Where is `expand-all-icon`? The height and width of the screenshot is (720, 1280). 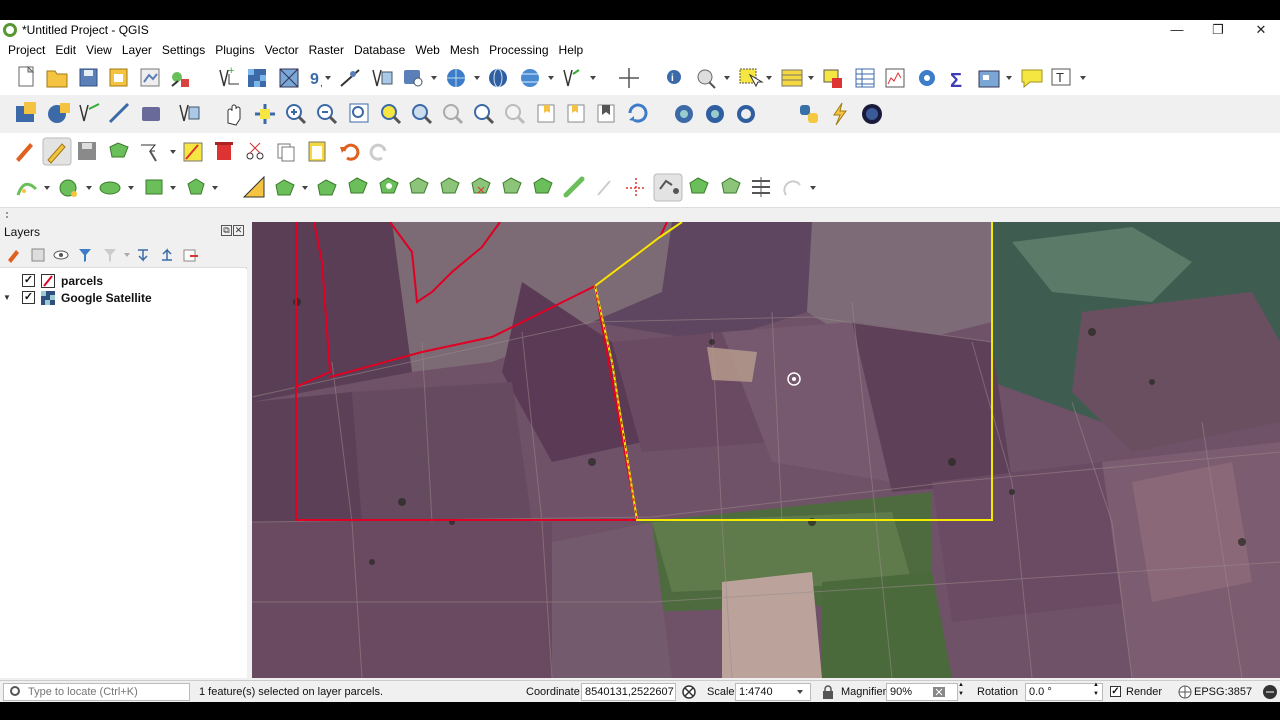 expand-all-icon is located at coordinates (143, 255).